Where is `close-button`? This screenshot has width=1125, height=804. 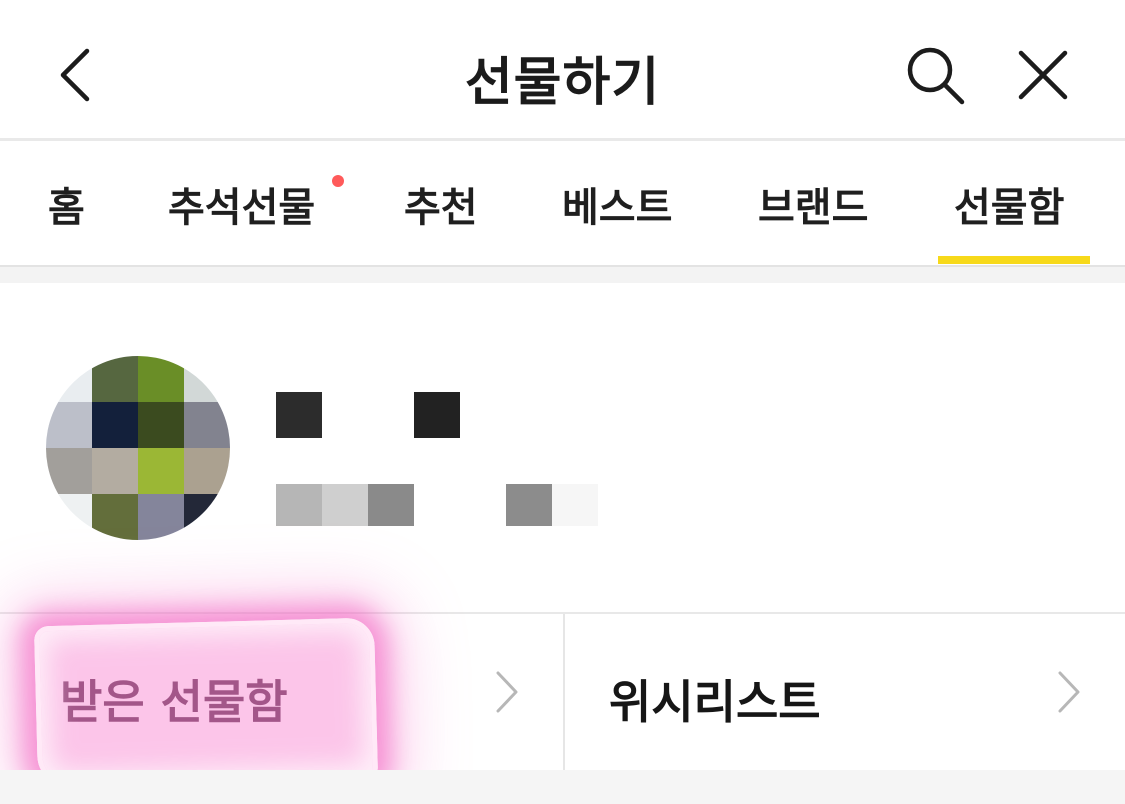
close-button is located at coordinates (1043, 75).